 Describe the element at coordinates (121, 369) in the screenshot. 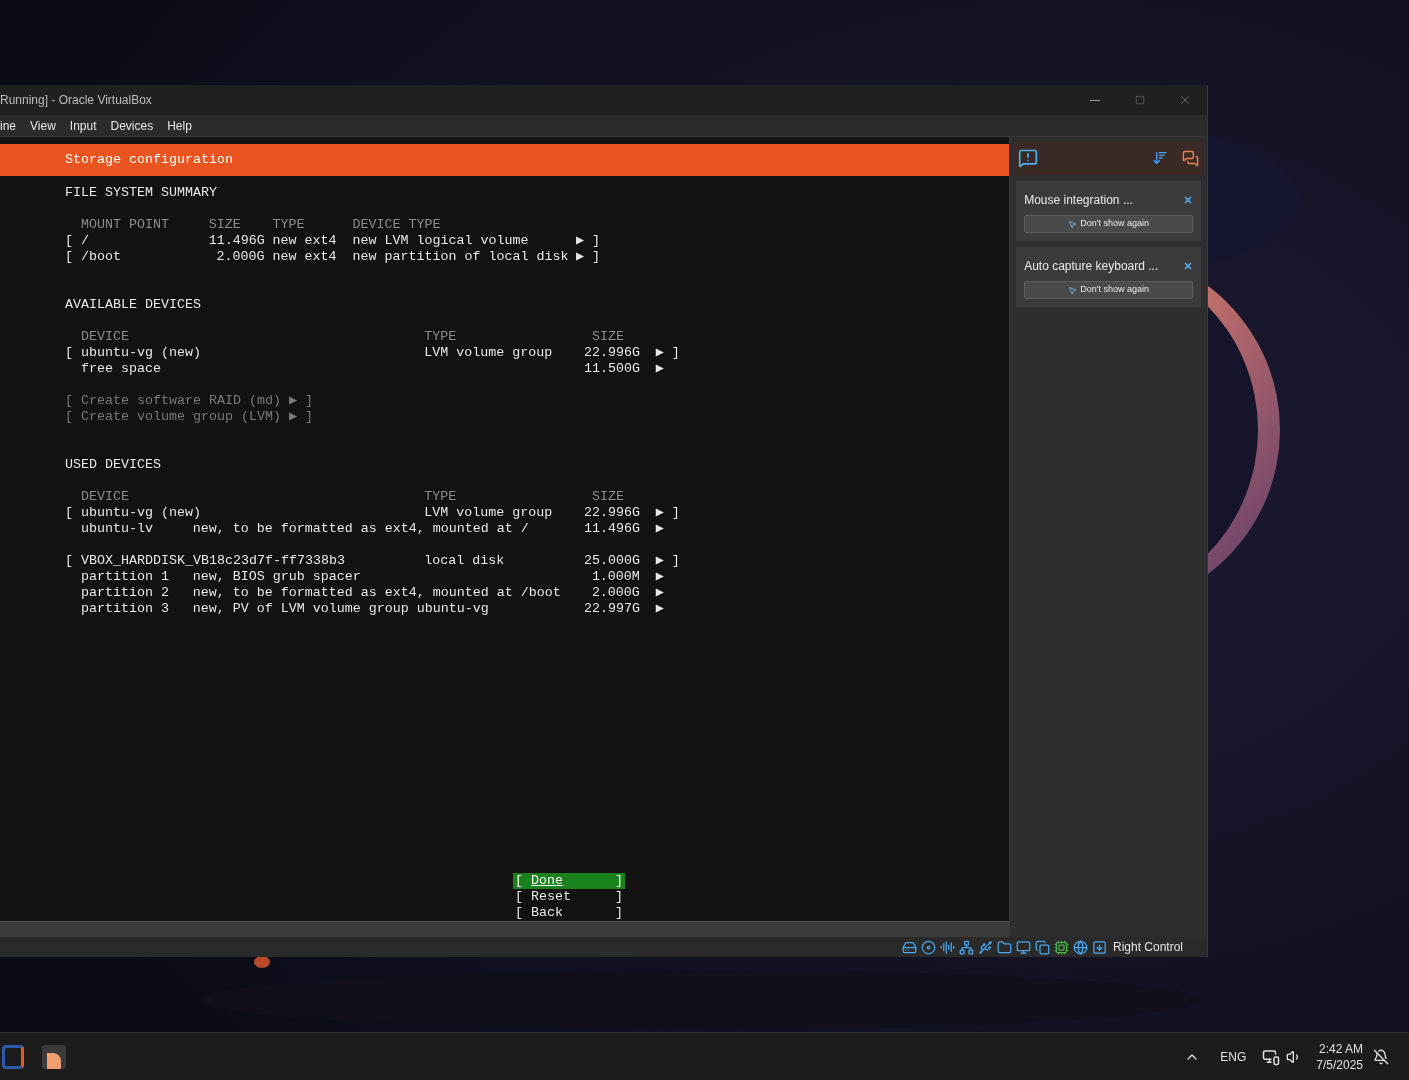

I see `device-name: free space` at that location.